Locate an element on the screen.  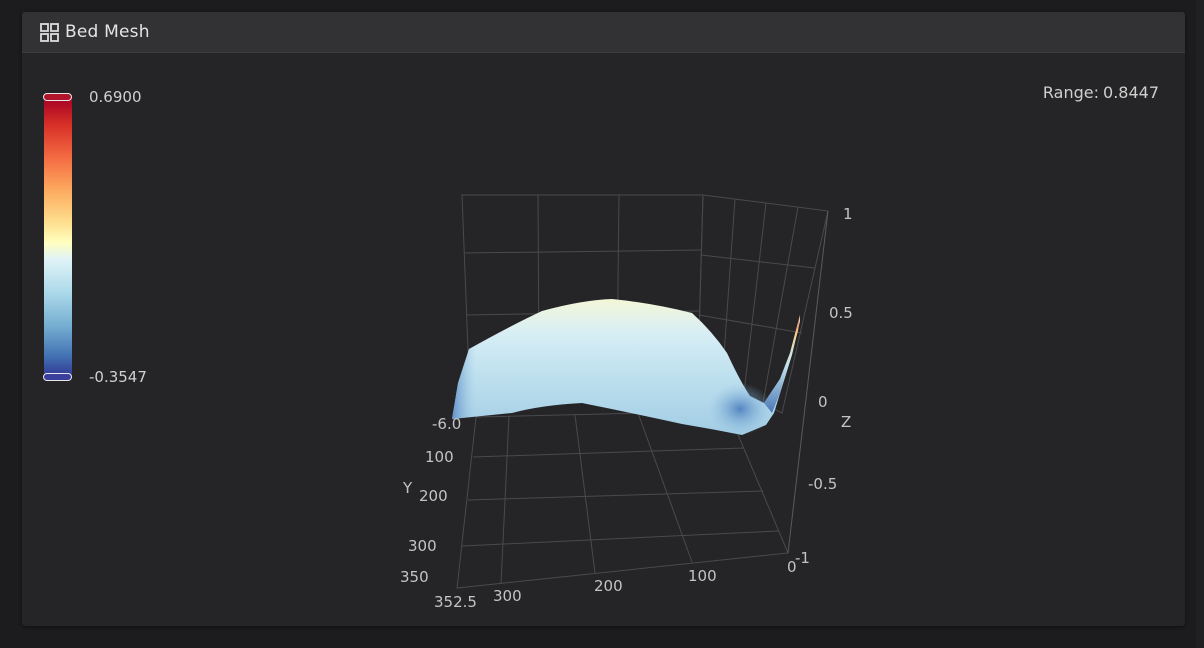
z-axis-label: Z is located at coordinates (846, 422).